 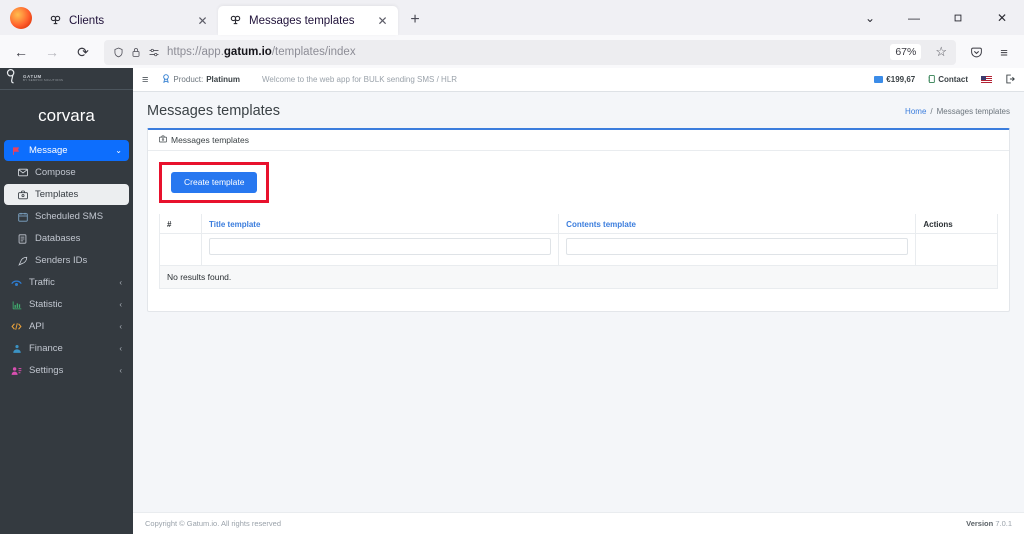 What do you see at coordinates (1010, 80) in the screenshot?
I see `logout-icon` at bounding box center [1010, 80].